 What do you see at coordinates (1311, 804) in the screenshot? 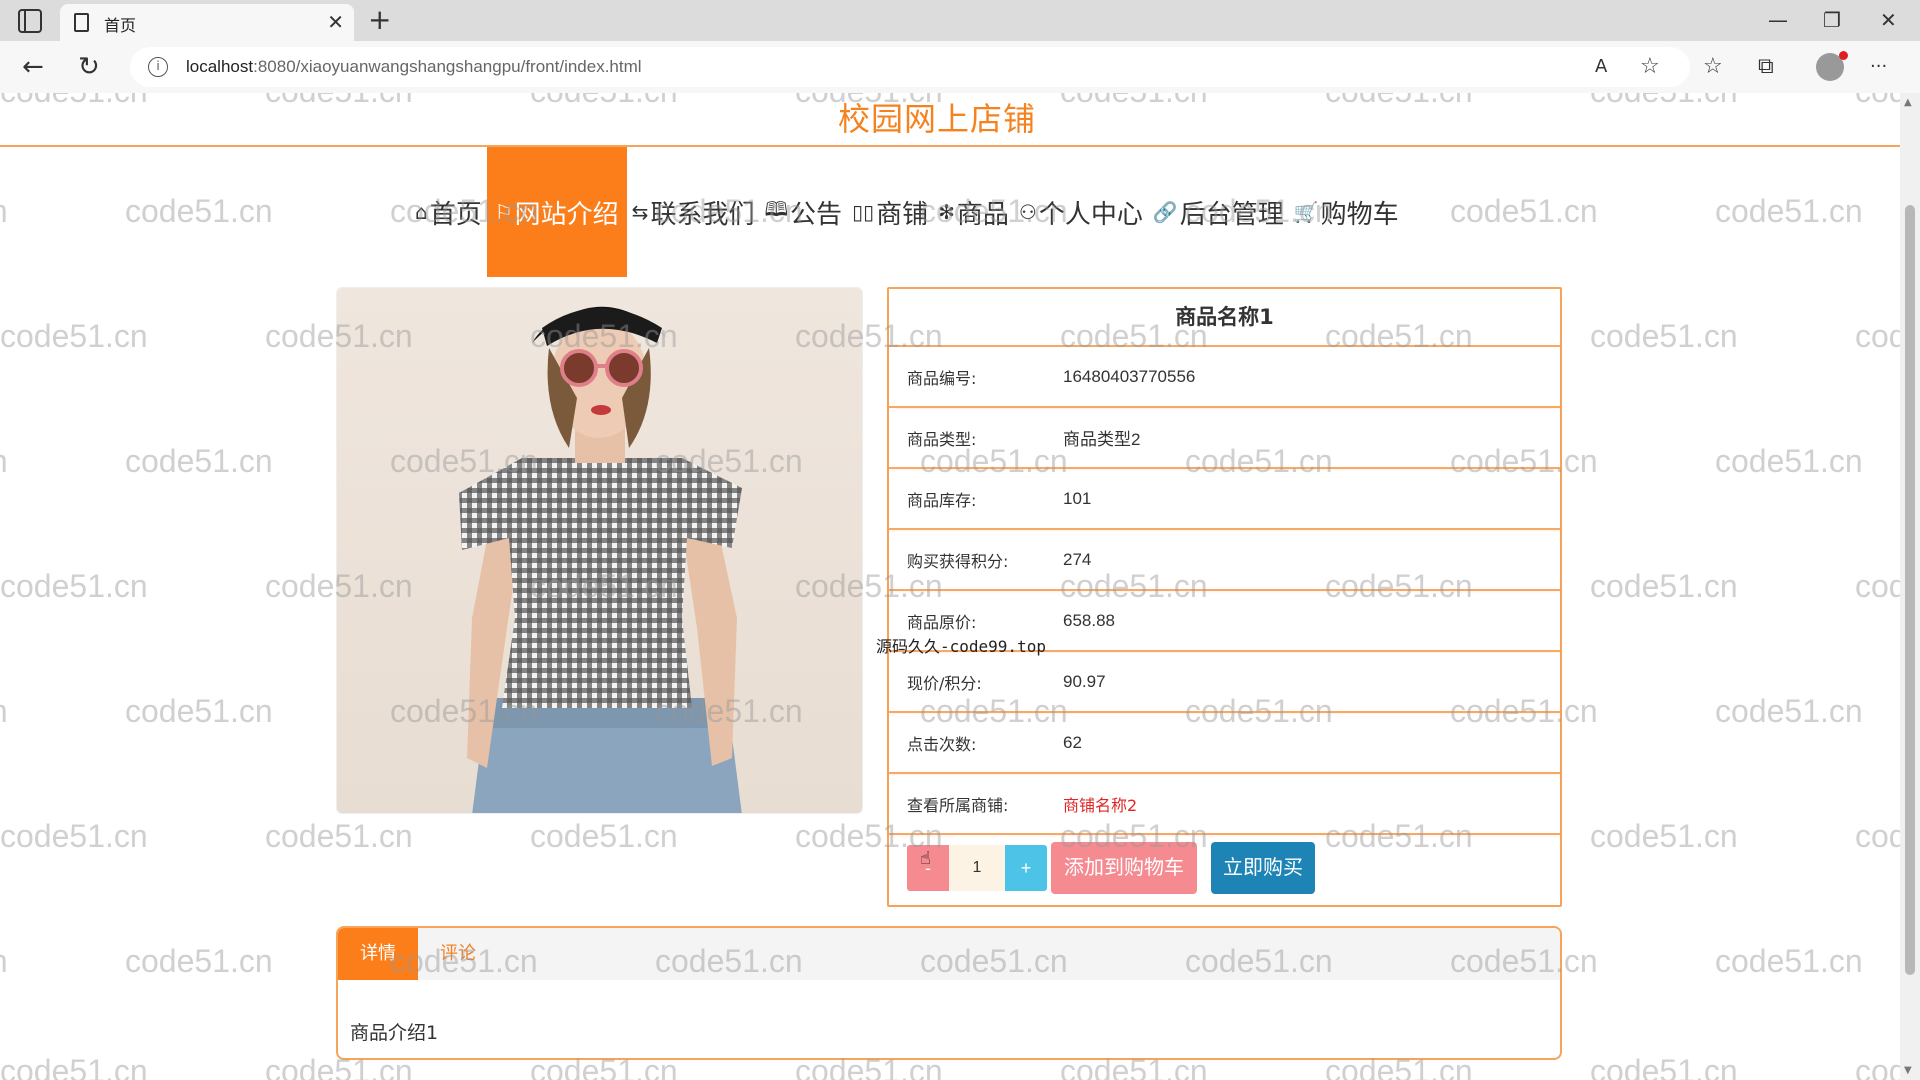
I see `shop-link: 商铺名称2` at bounding box center [1311, 804].